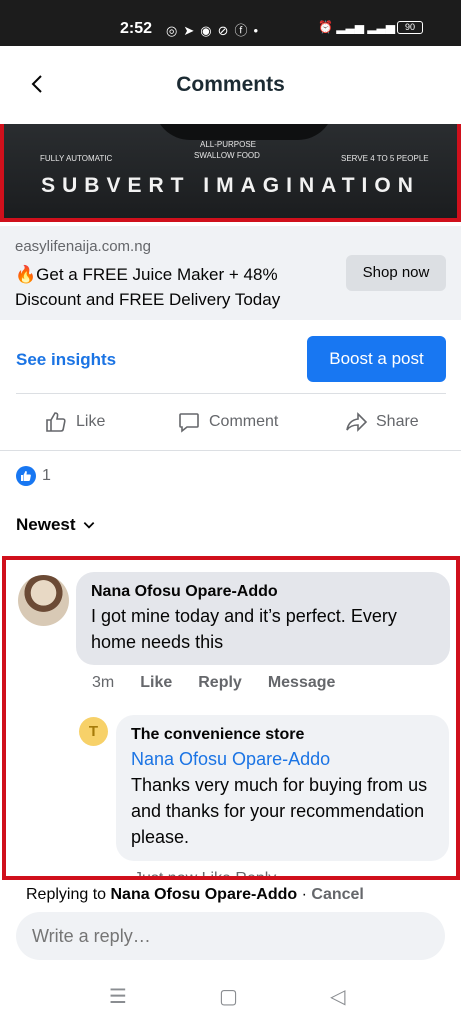 The width and height of the screenshot is (461, 1024). I want to click on comment-button: Comment, so click(227, 422).